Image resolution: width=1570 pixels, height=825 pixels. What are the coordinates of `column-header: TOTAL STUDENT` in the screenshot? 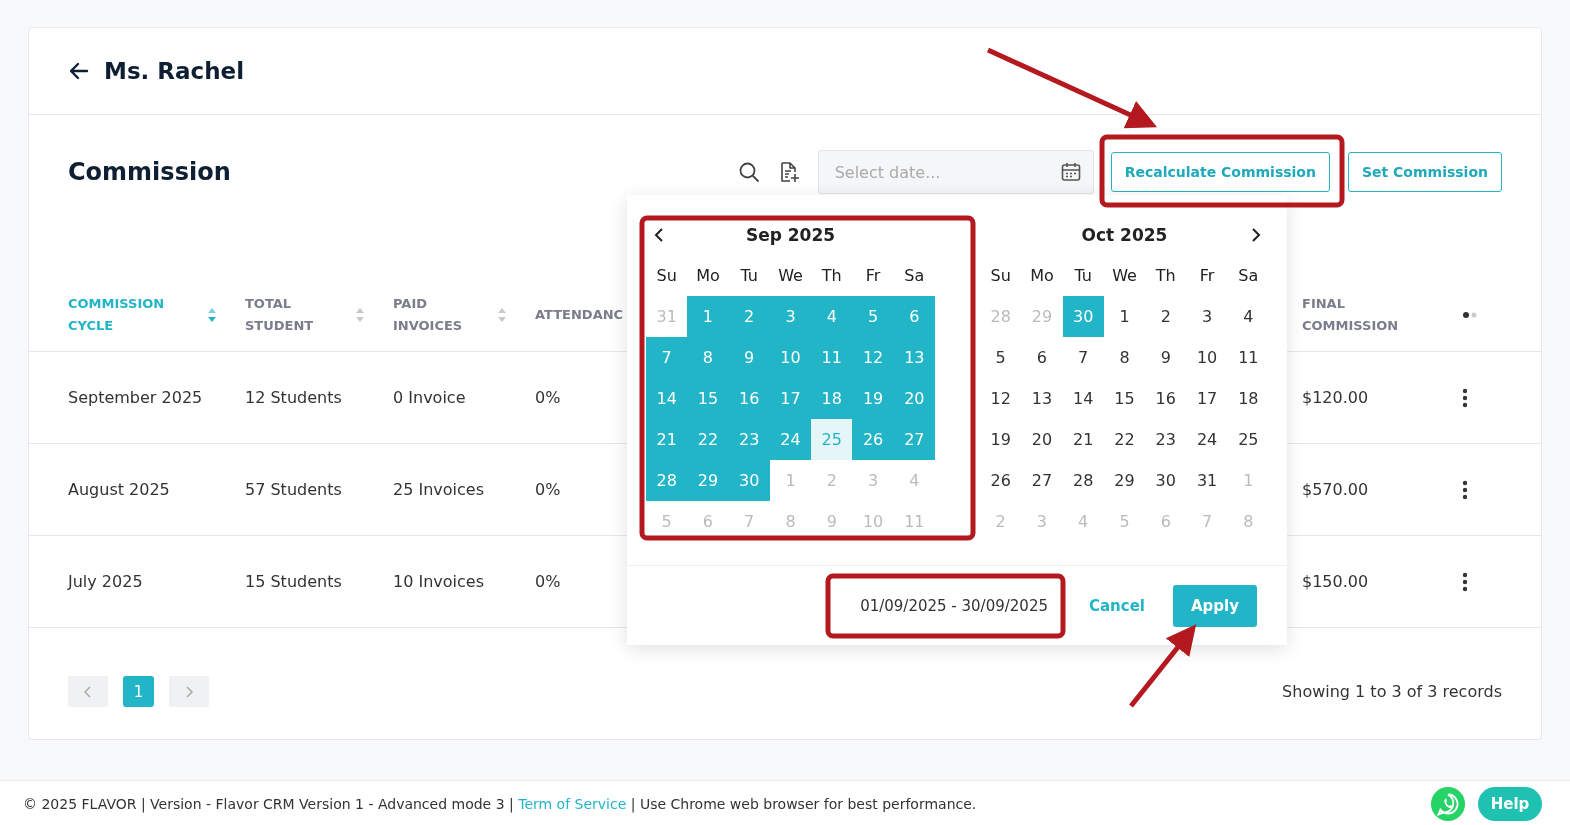 It's located at (300, 315).